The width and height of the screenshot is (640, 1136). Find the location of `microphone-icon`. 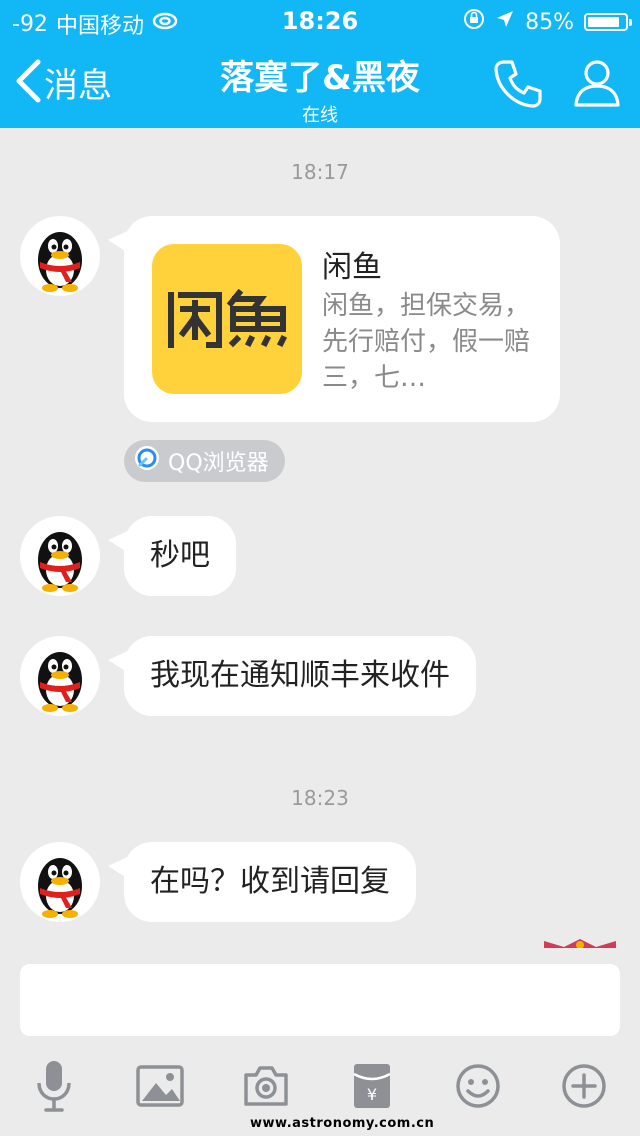

microphone-icon is located at coordinates (54, 1088).